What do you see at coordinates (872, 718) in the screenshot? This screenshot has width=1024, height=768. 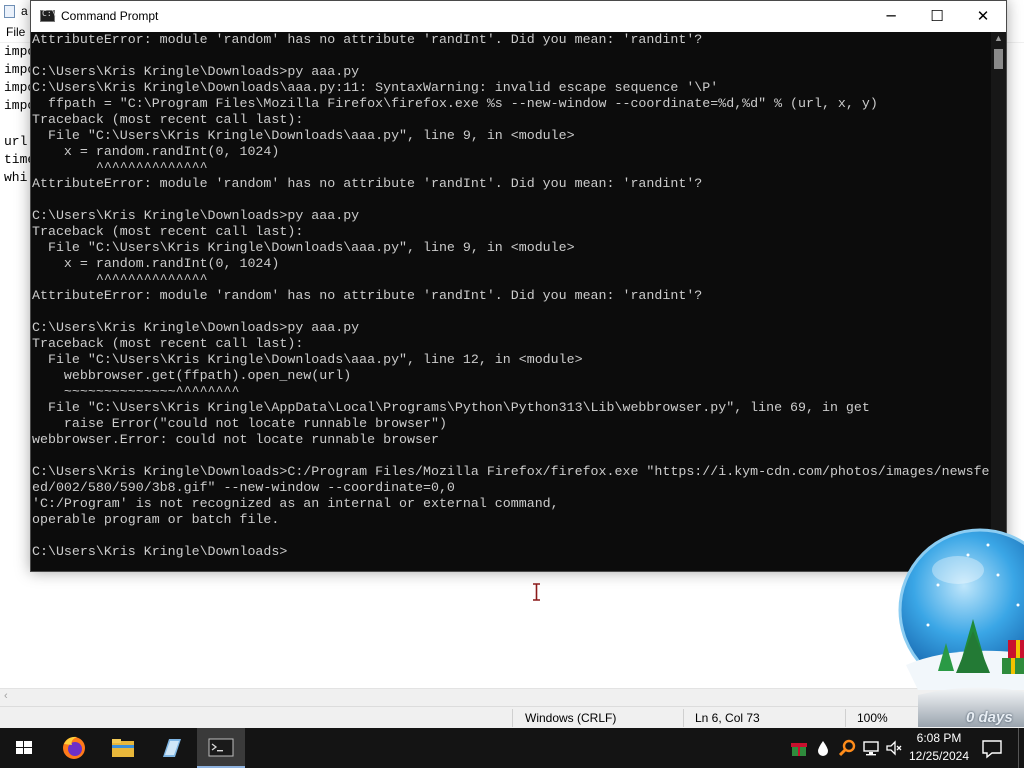 I see `status-zoom: 100%` at bounding box center [872, 718].